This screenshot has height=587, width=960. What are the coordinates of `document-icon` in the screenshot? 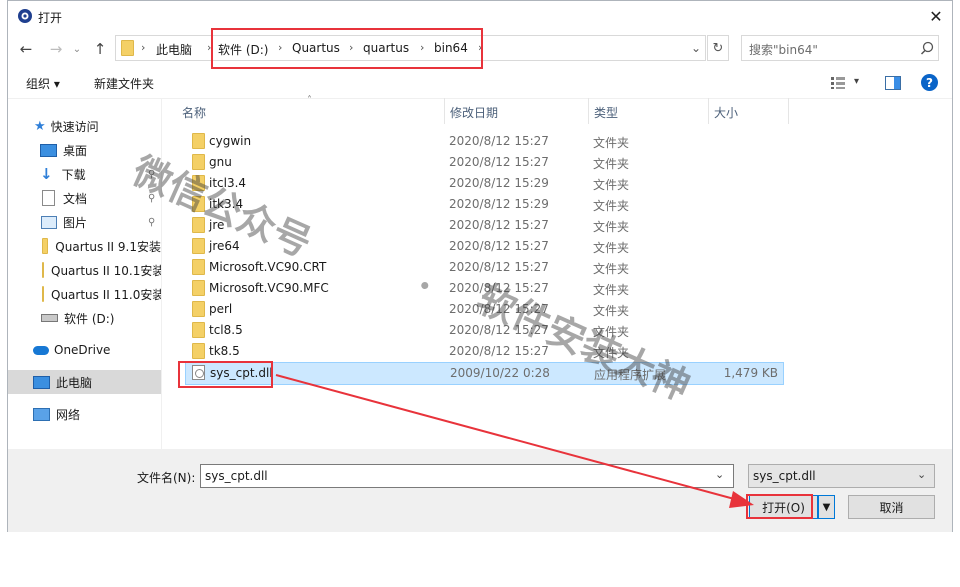 It's located at (48, 198).